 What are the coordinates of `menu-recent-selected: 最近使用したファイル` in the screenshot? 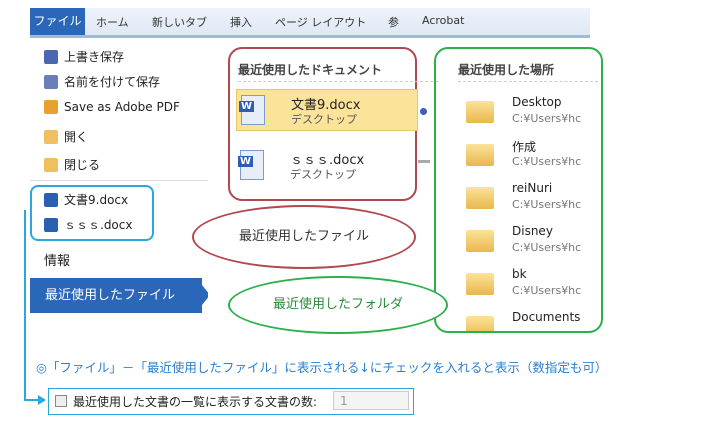 It's located at (116, 295).